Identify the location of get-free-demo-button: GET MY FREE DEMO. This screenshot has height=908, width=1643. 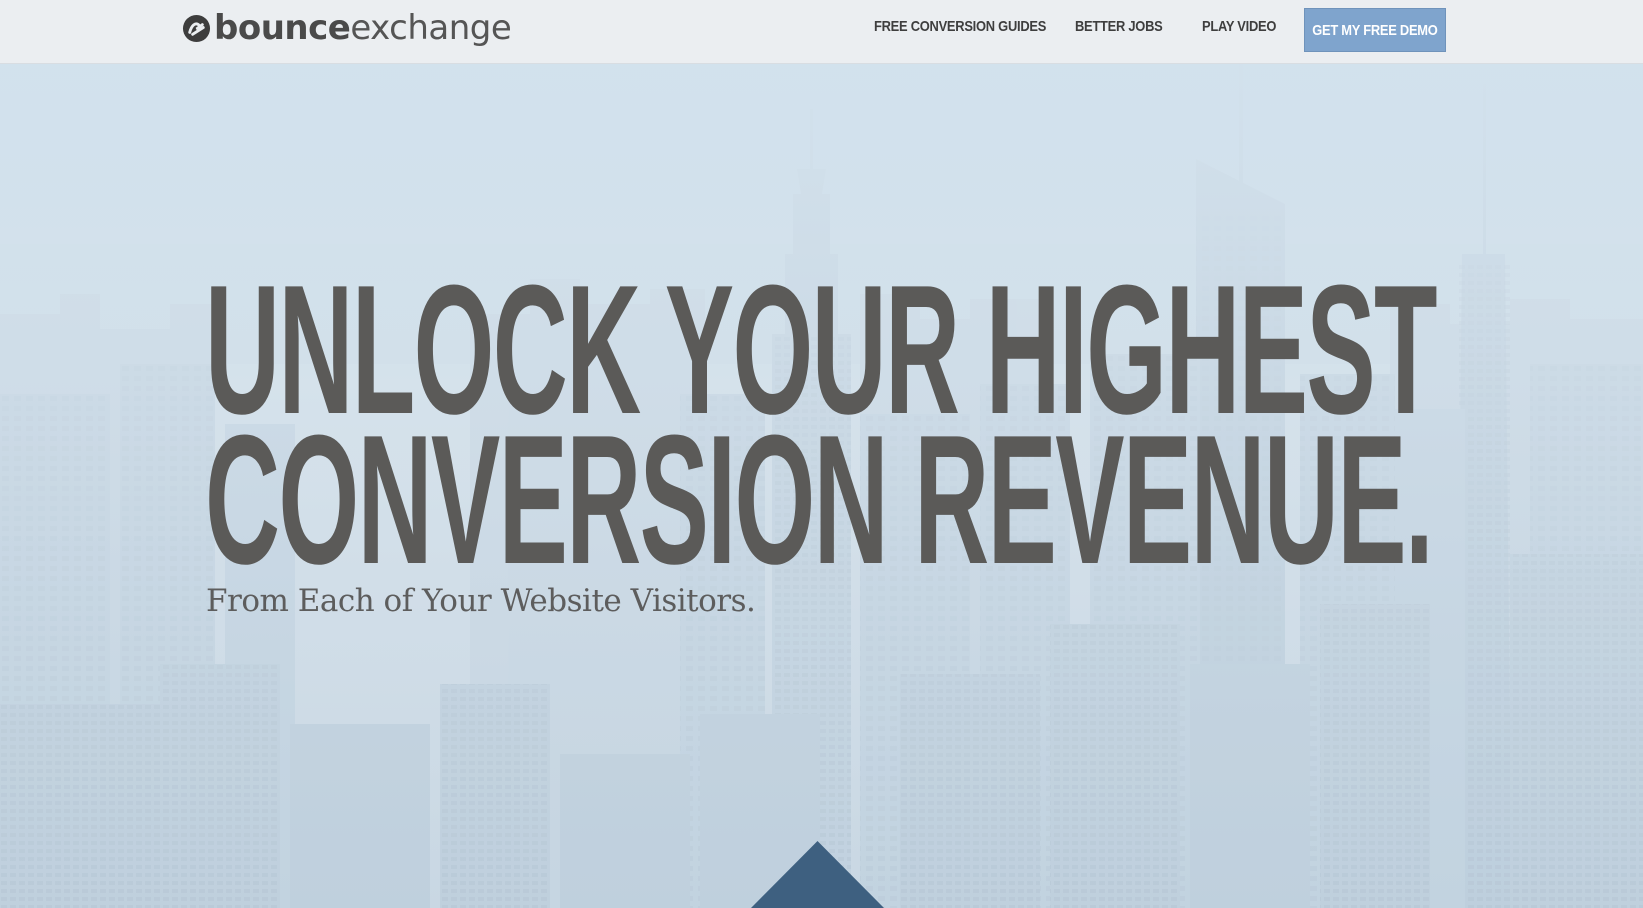
(1375, 30).